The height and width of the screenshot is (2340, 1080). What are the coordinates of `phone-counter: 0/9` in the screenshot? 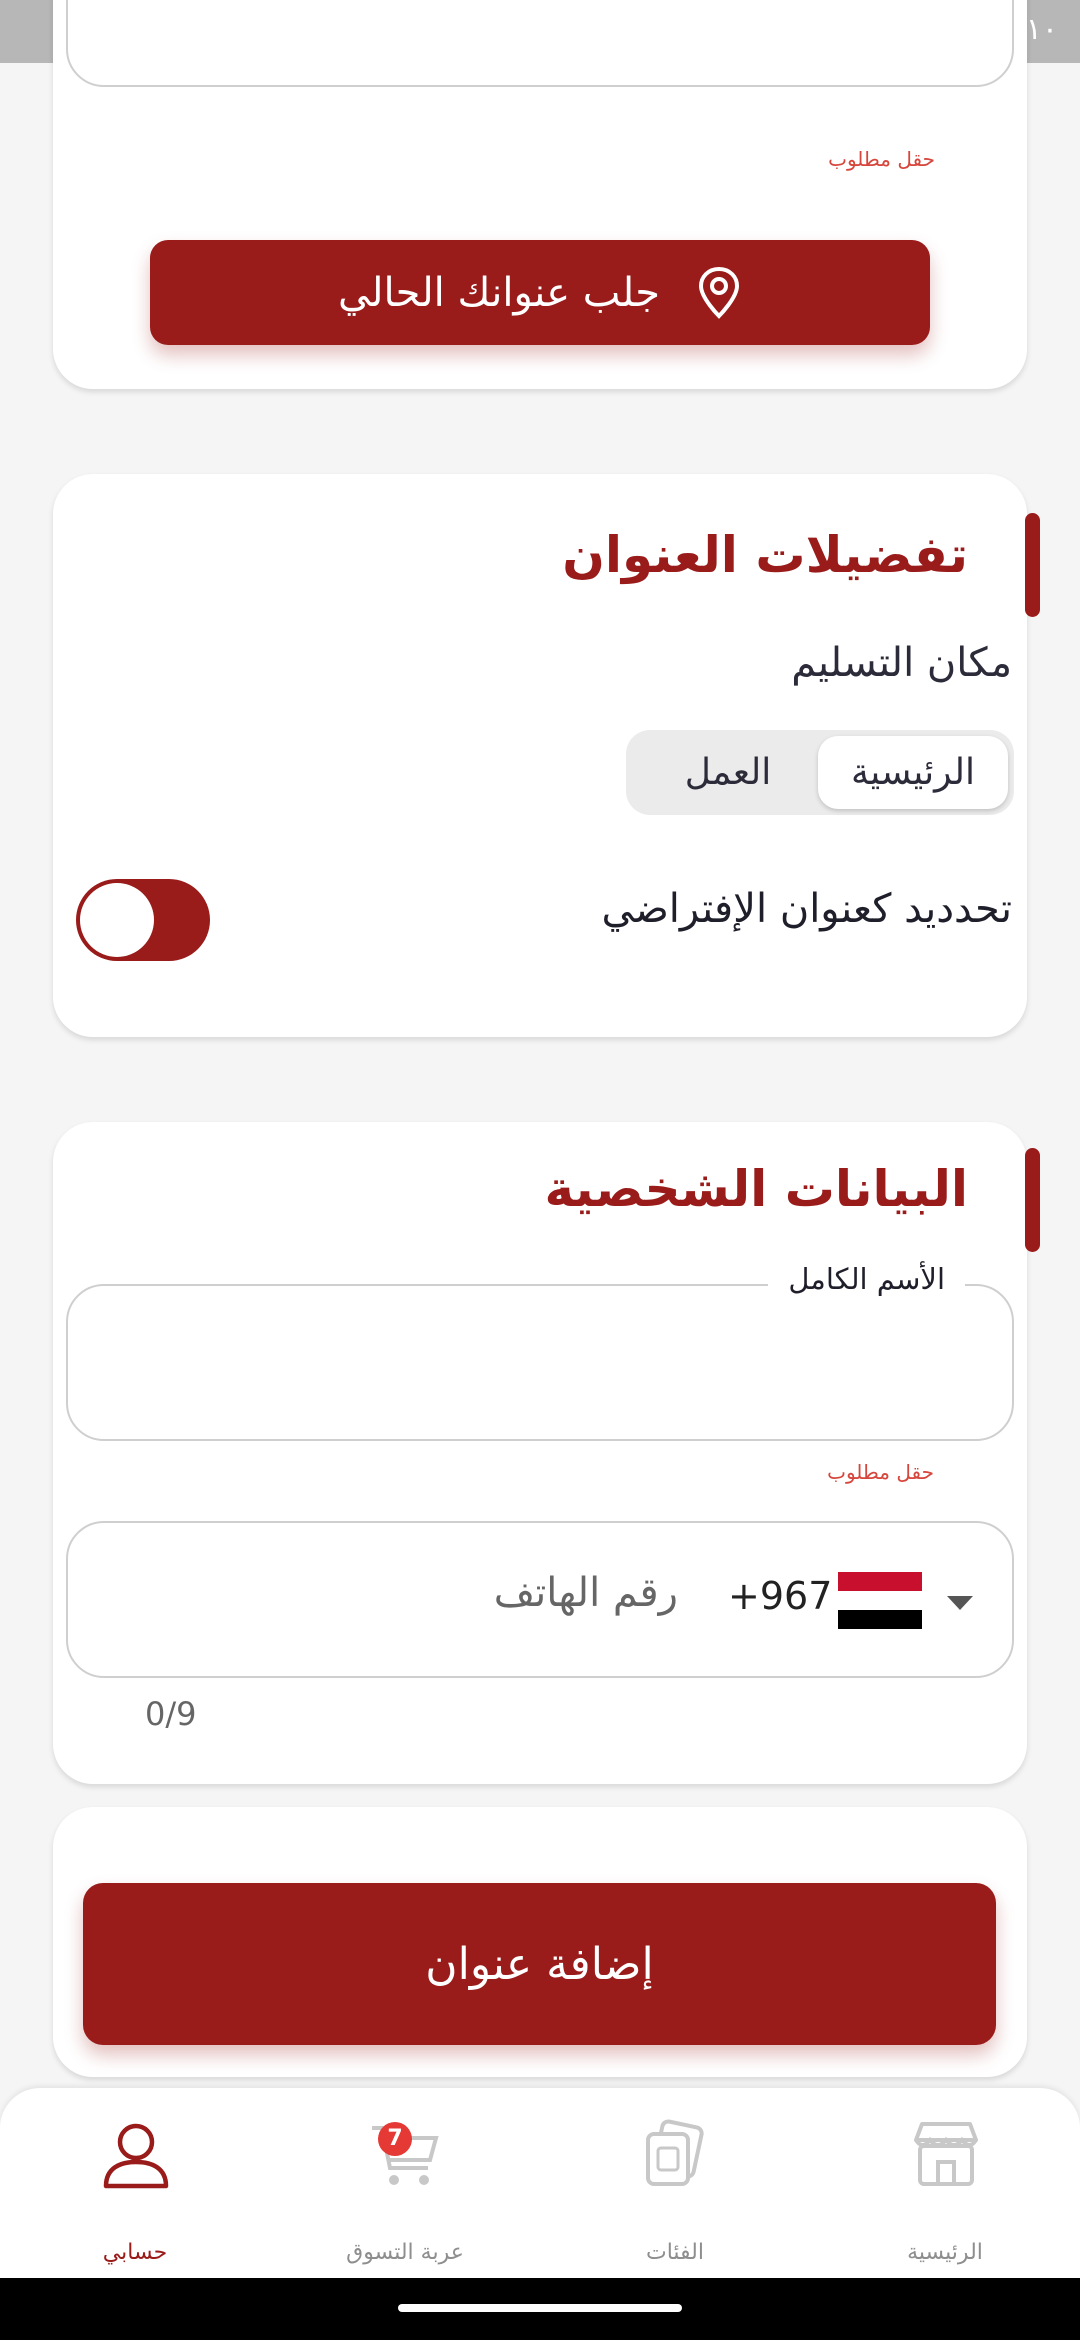 It's located at (171, 1714).